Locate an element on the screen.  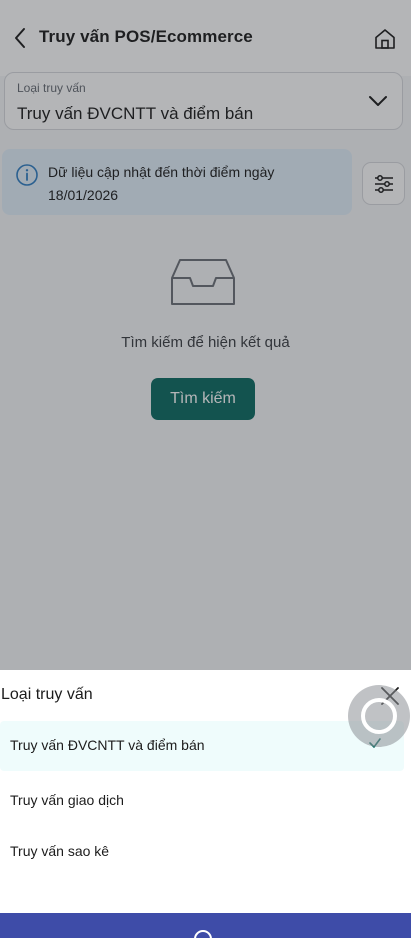
touch-indicator is located at coordinates (379, 716).